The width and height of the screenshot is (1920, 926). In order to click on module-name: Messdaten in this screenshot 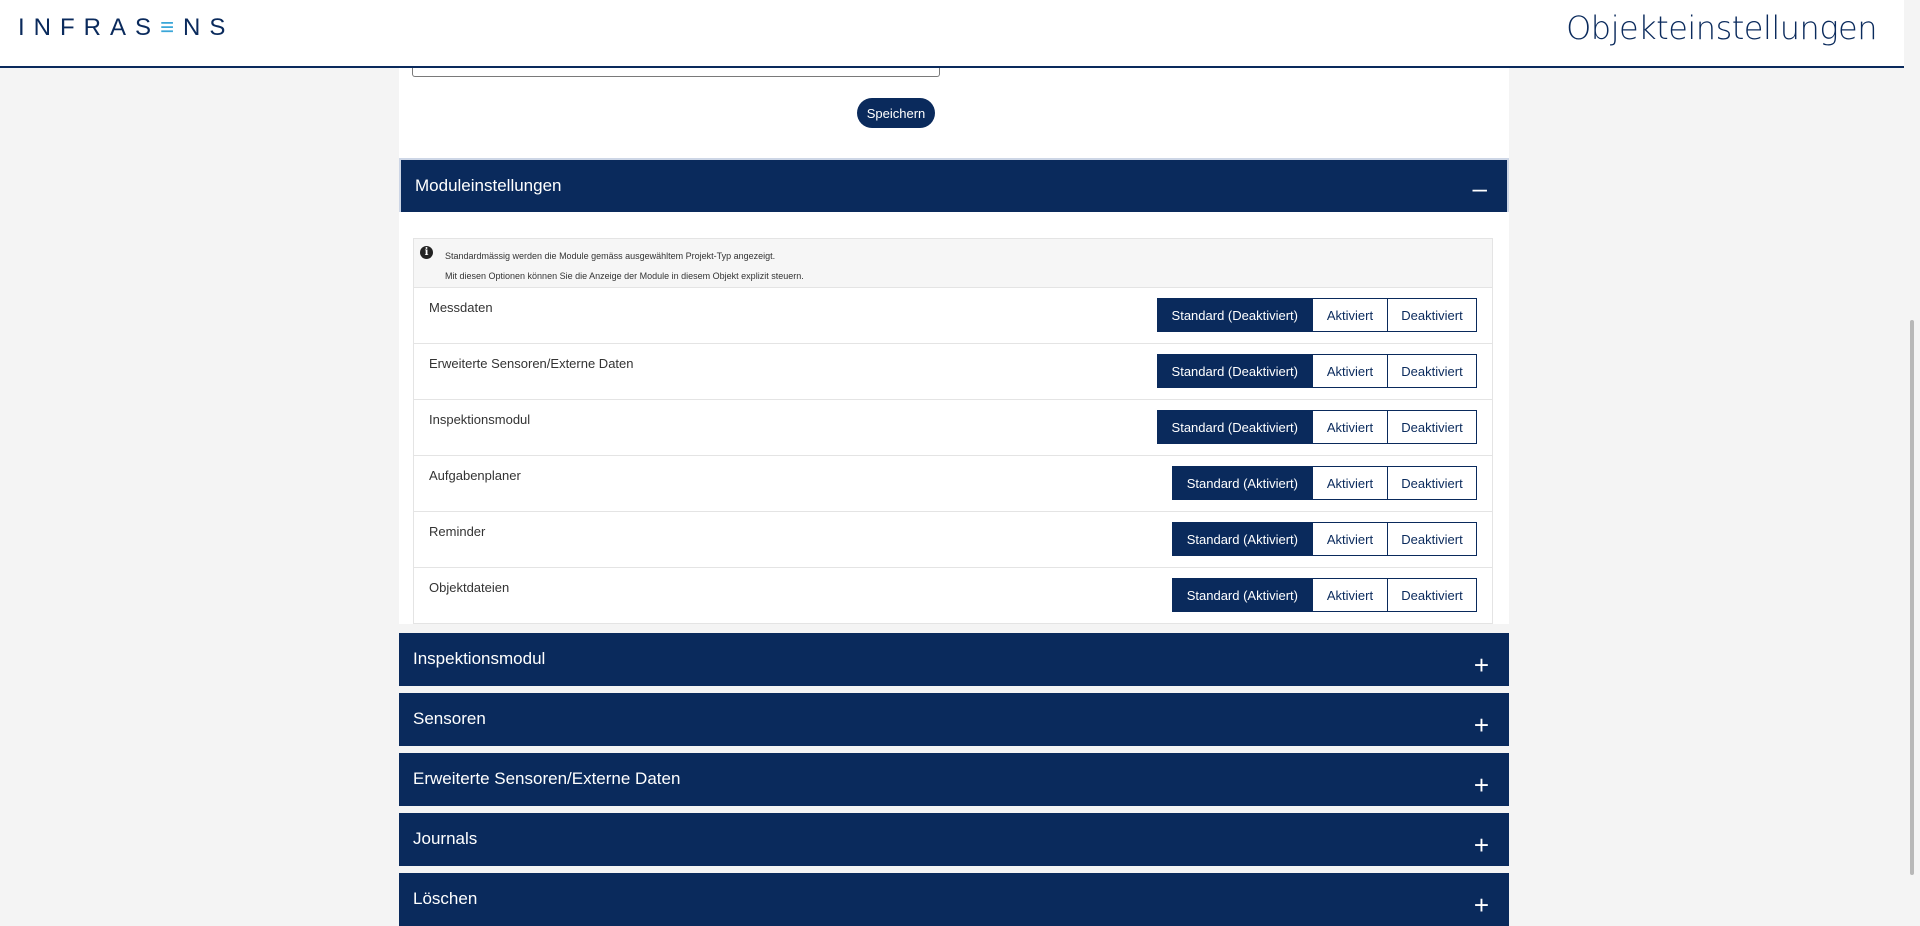, I will do `click(461, 307)`.